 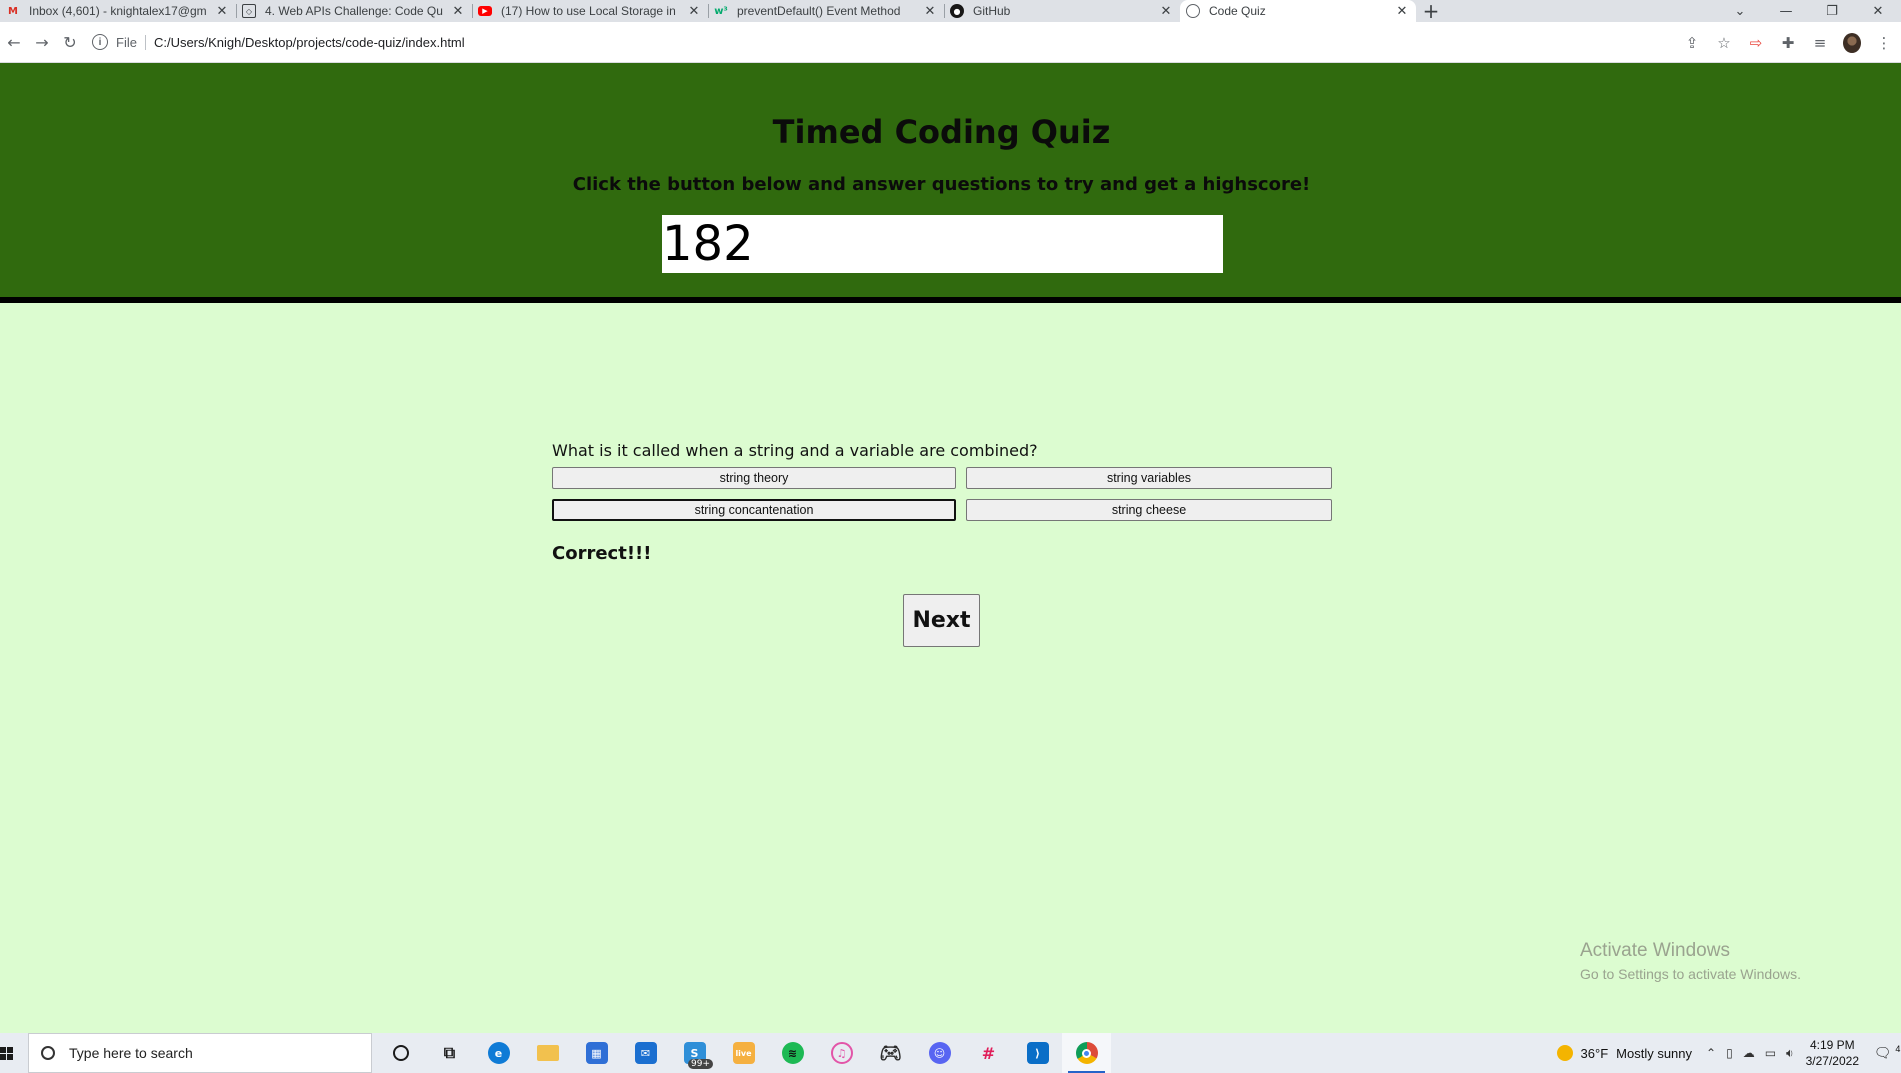 I want to click on weather-sun-icon, so click(x=1564, y=1053).